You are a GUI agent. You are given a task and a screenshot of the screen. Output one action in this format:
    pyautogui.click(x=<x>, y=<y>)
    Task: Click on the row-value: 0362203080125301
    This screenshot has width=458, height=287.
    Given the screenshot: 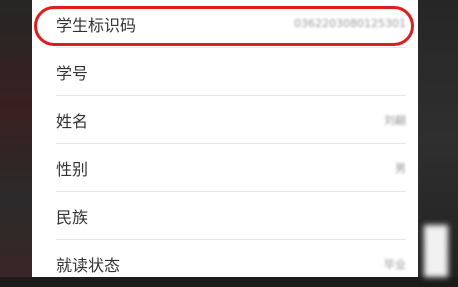 What is the action you would take?
    pyautogui.click(x=350, y=23)
    